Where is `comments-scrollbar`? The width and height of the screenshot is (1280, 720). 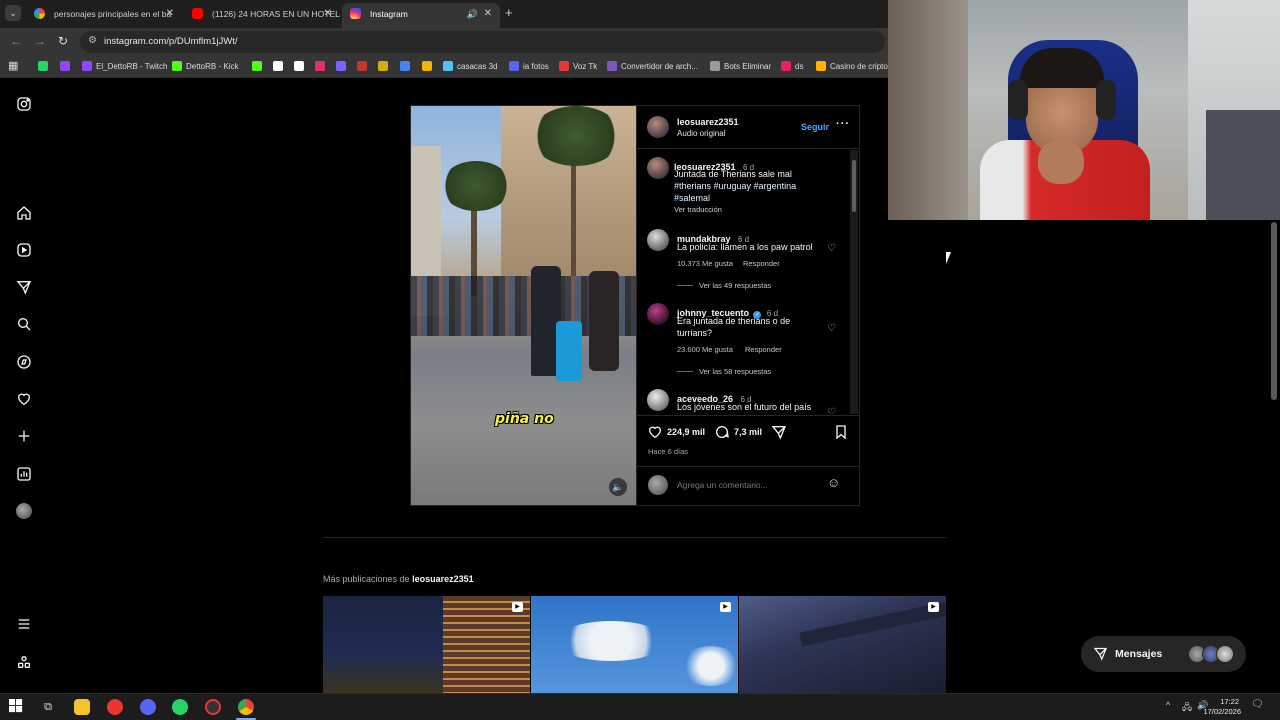
comments-scrollbar is located at coordinates (854, 282).